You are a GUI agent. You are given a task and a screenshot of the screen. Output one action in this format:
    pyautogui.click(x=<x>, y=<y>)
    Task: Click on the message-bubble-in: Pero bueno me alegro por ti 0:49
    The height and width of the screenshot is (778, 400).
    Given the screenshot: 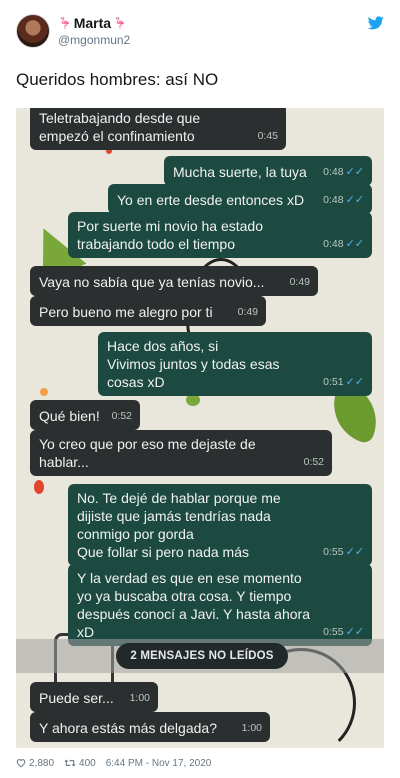 What is the action you would take?
    pyautogui.click(x=148, y=311)
    